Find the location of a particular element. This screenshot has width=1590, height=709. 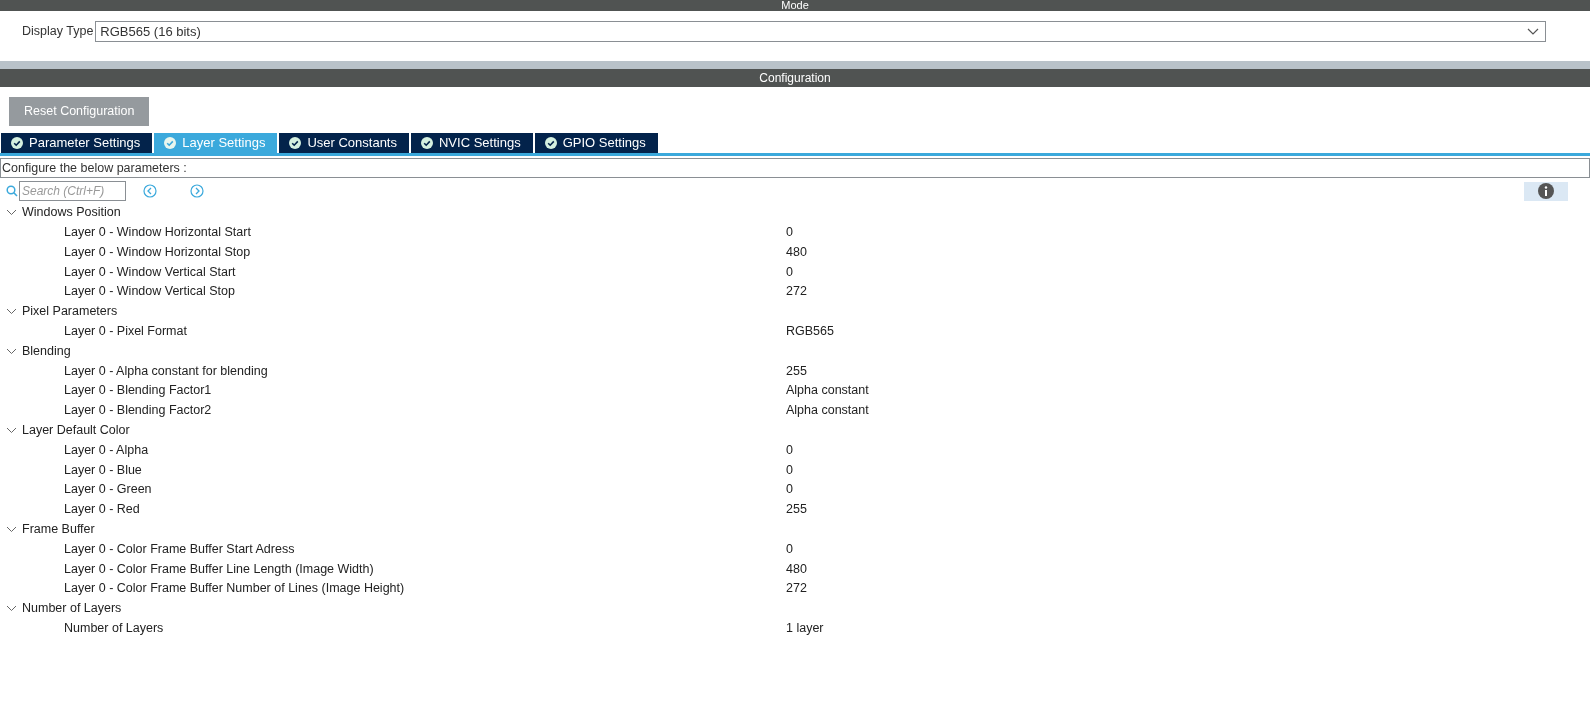

parameter-label: Layer 0 - Window Horizontal Start is located at coordinates (157, 233).